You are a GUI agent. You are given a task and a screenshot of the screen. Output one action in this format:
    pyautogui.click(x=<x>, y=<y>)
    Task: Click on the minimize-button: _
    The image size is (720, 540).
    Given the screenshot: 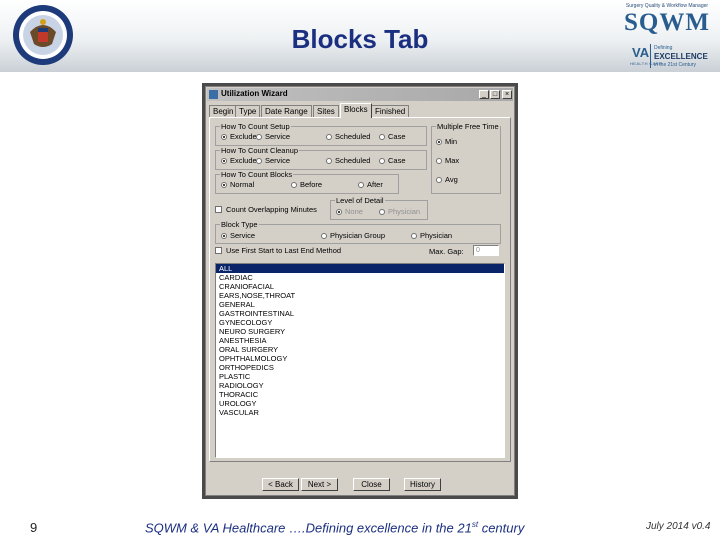 What is the action you would take?
    pyautogui.click(x=484, y=94)
    